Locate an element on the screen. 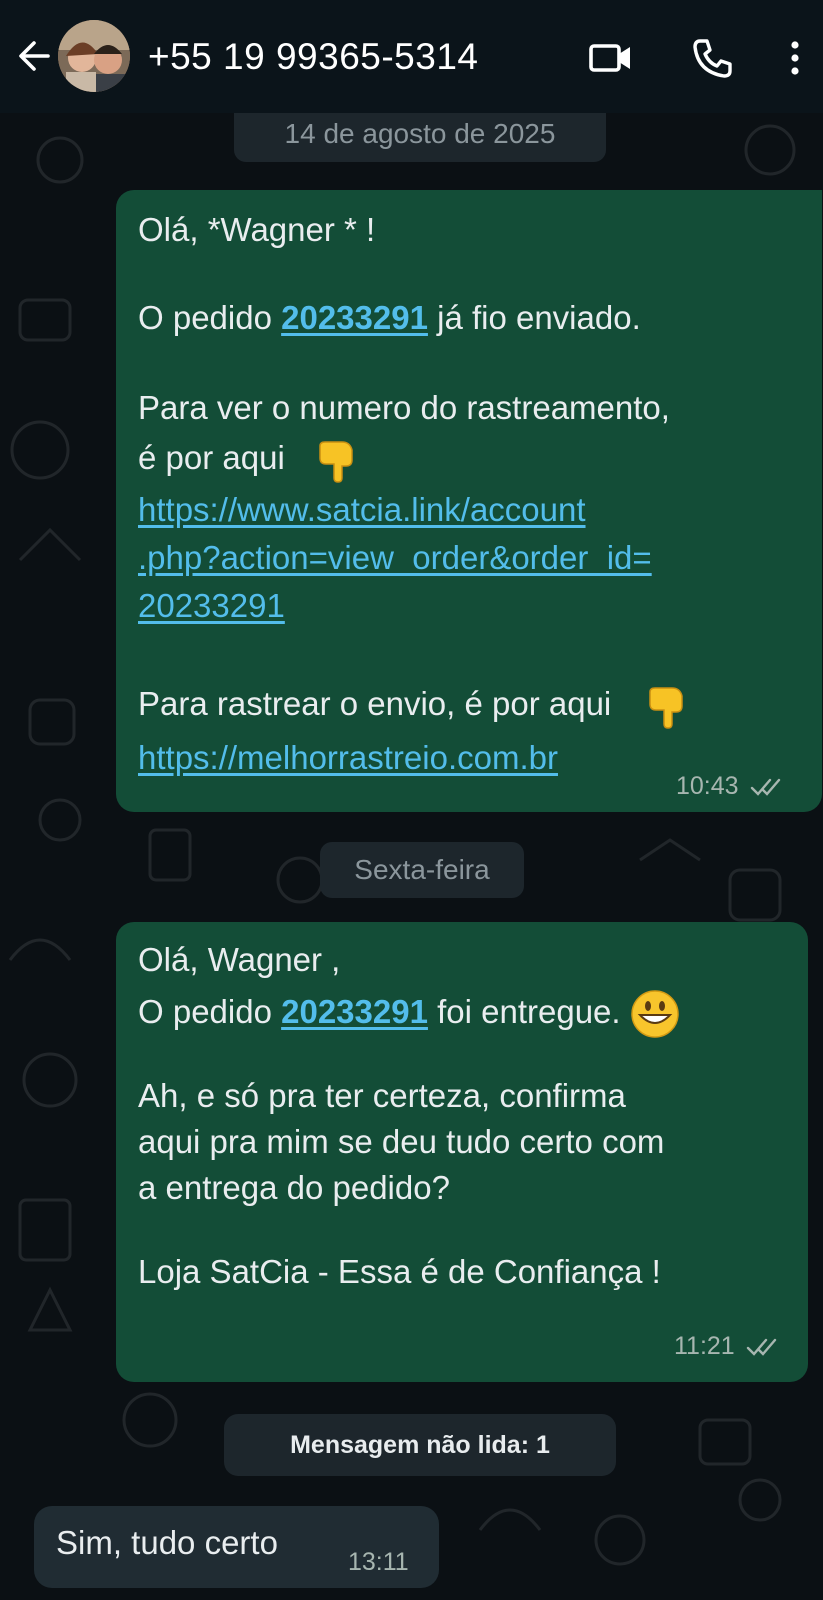 This screenshot has height=1600, width=823. avatar-photo is located at coordinates (94, 56).